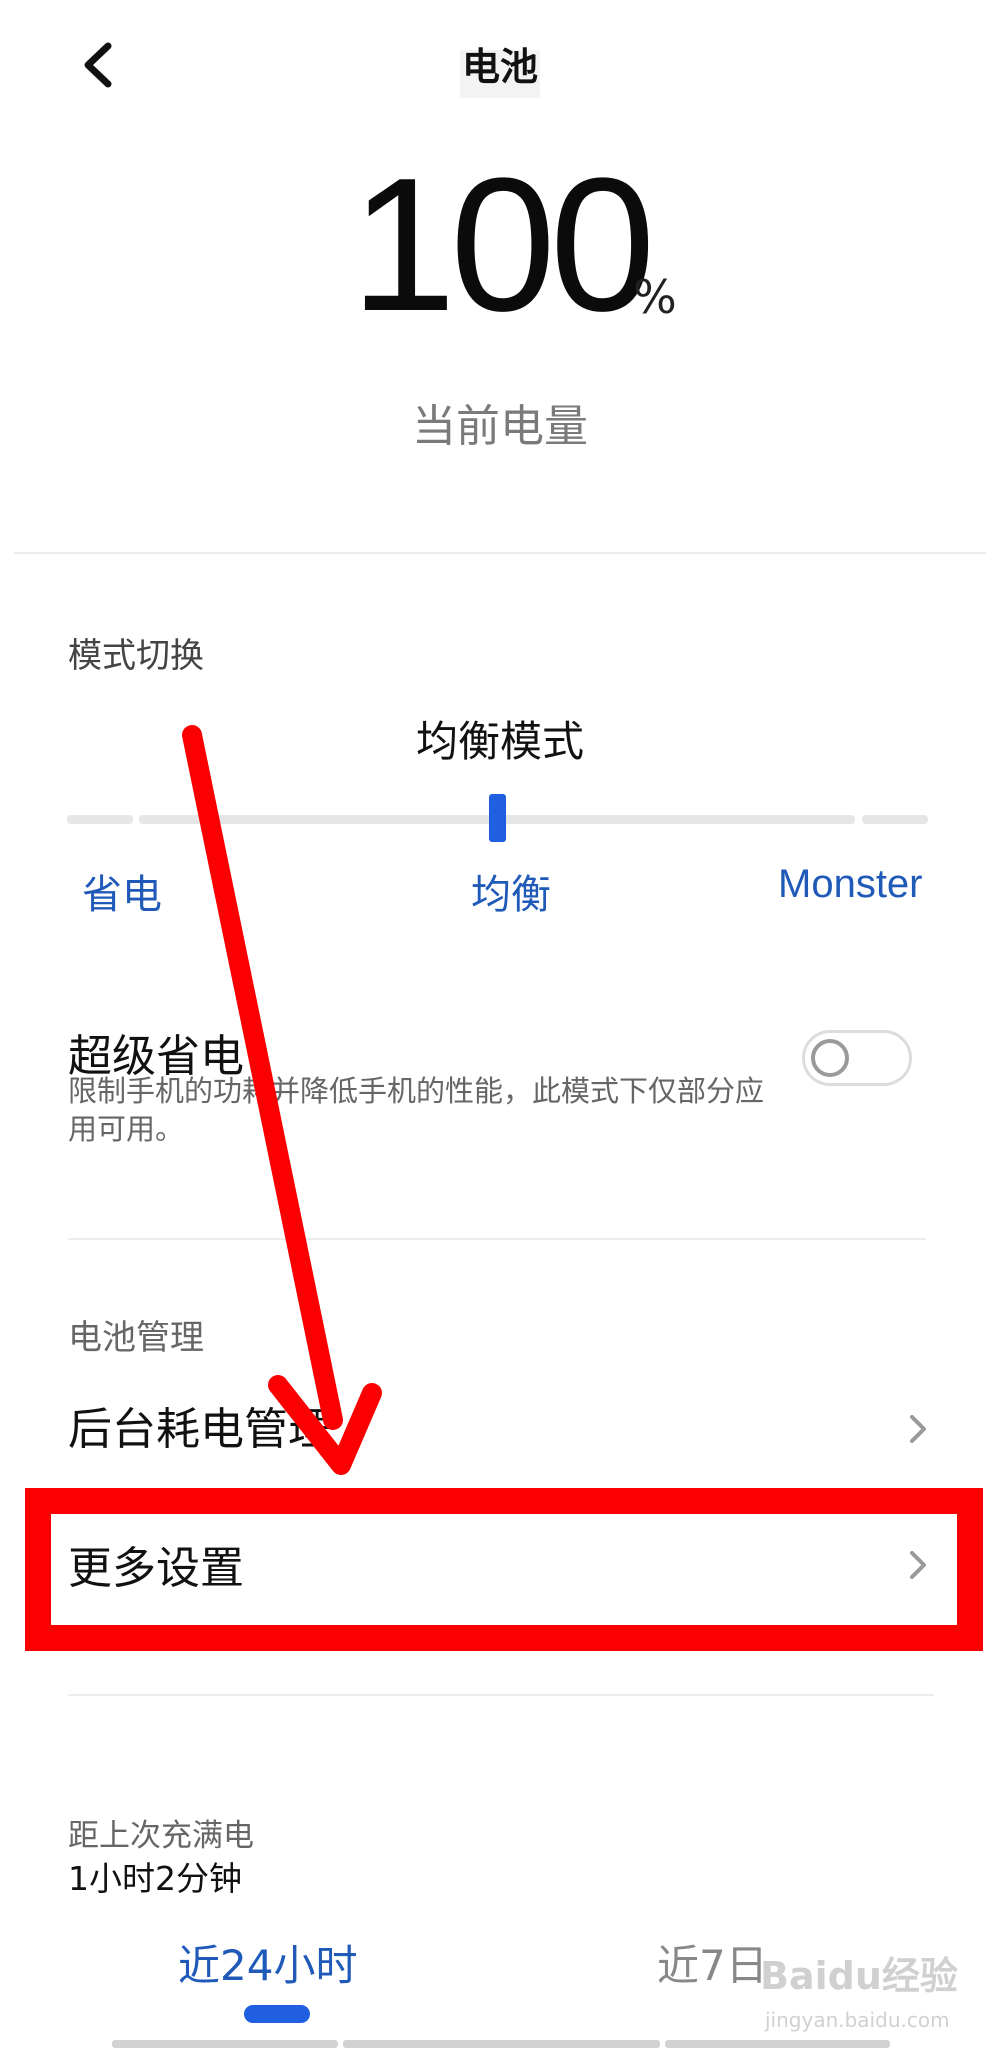 The image size is (1000, 2055). What do you see at coordinates (416, 1110) in the screenshot?
I see `super-saving-description: 限制手机的功耗并降低手机的性能，此模式下仅部分应用可用。` at bounding box center [416, 1110].